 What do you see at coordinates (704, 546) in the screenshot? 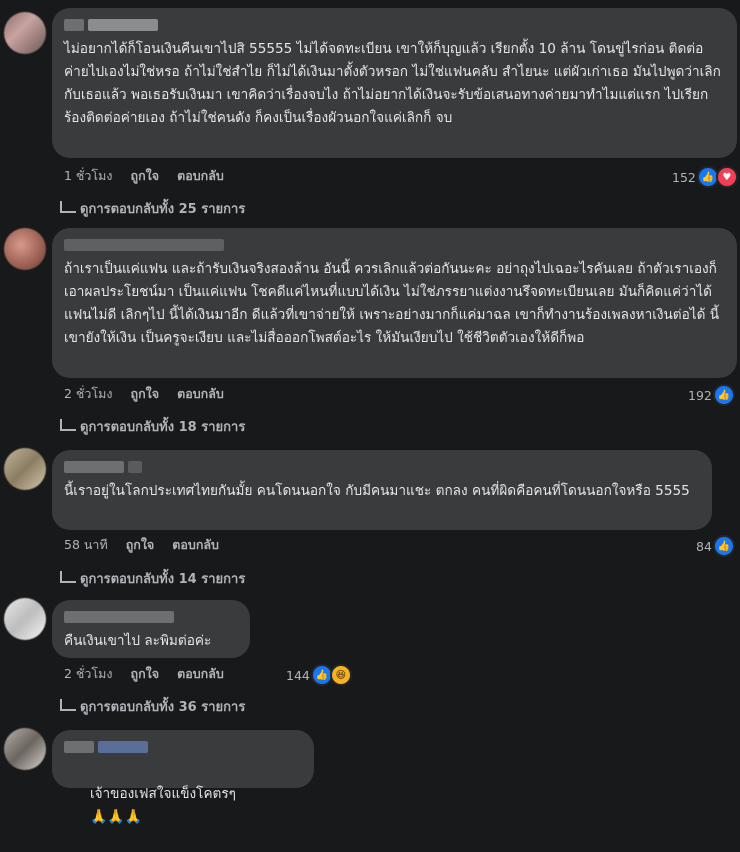
I see `reaction-count: 84` at bounding box center [704, 546].